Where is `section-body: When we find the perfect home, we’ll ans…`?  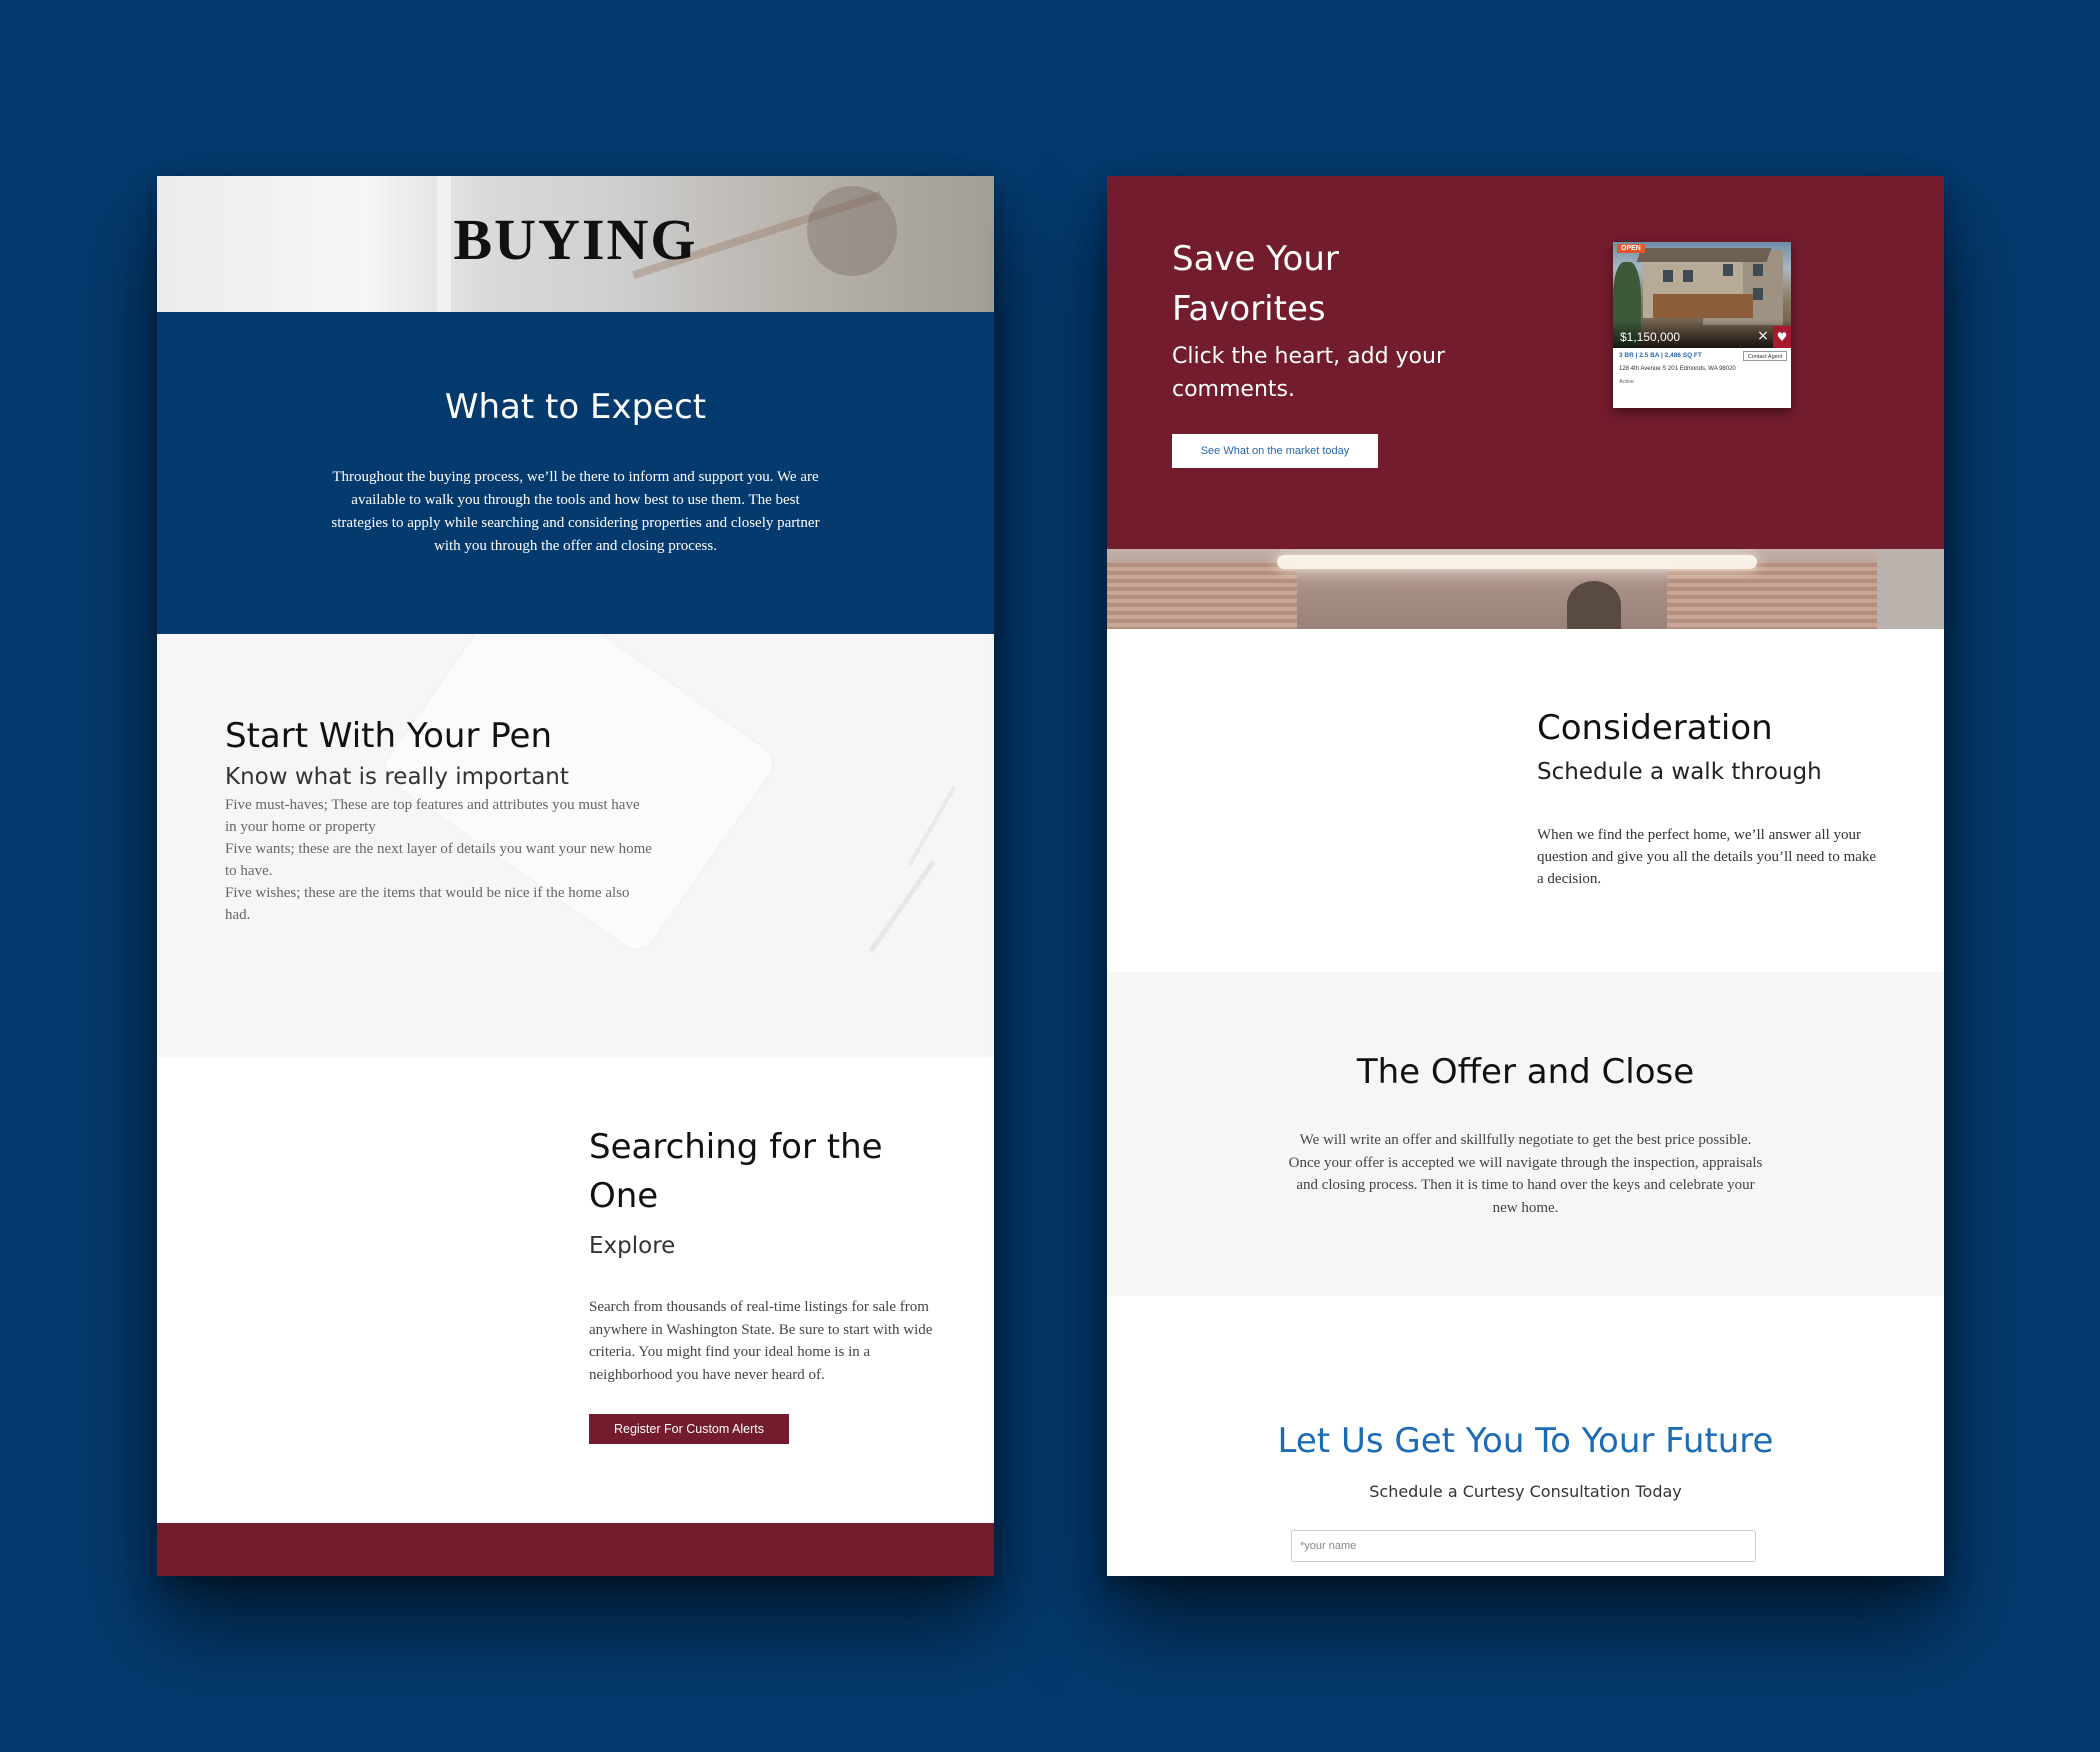
section-body: When we find the perfect home, we’ll ans… is located at coordinates (1707, 857).